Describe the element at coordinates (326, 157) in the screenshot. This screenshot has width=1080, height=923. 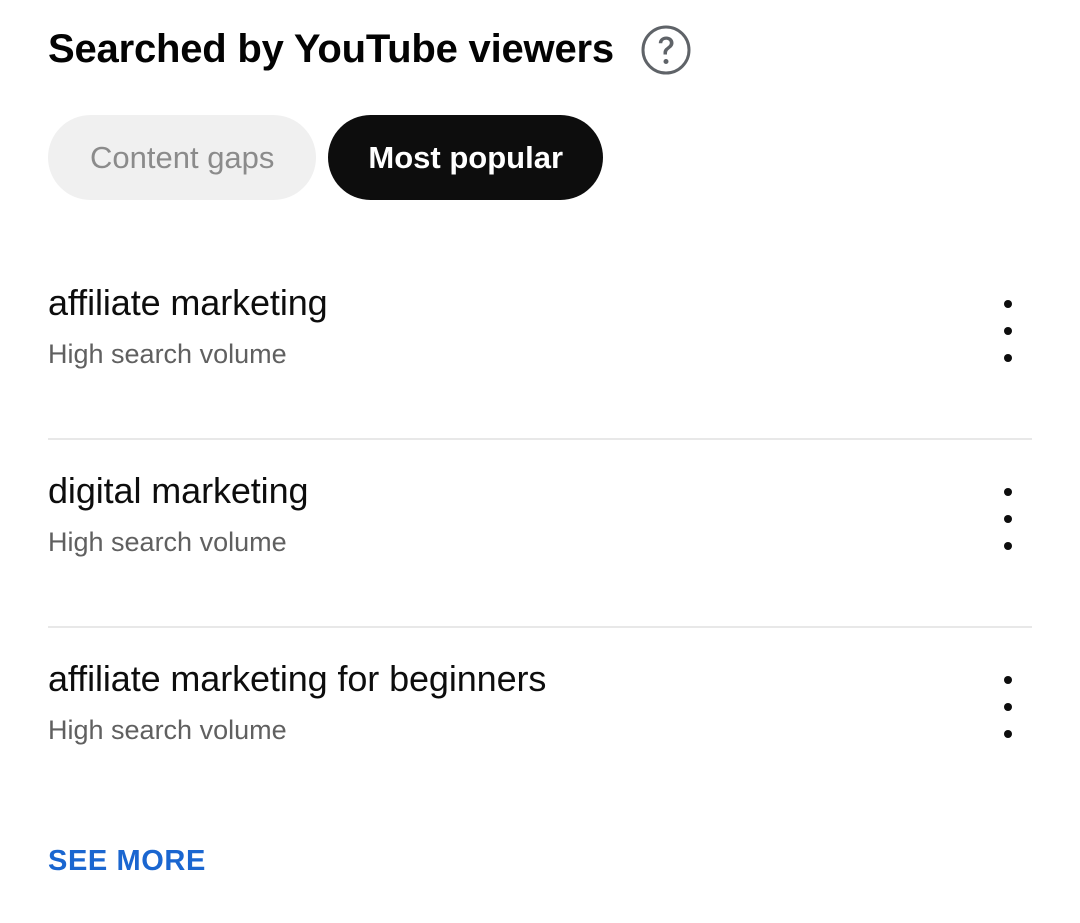
I see `filter-chip-group: Content gaps Most popular` at that location.